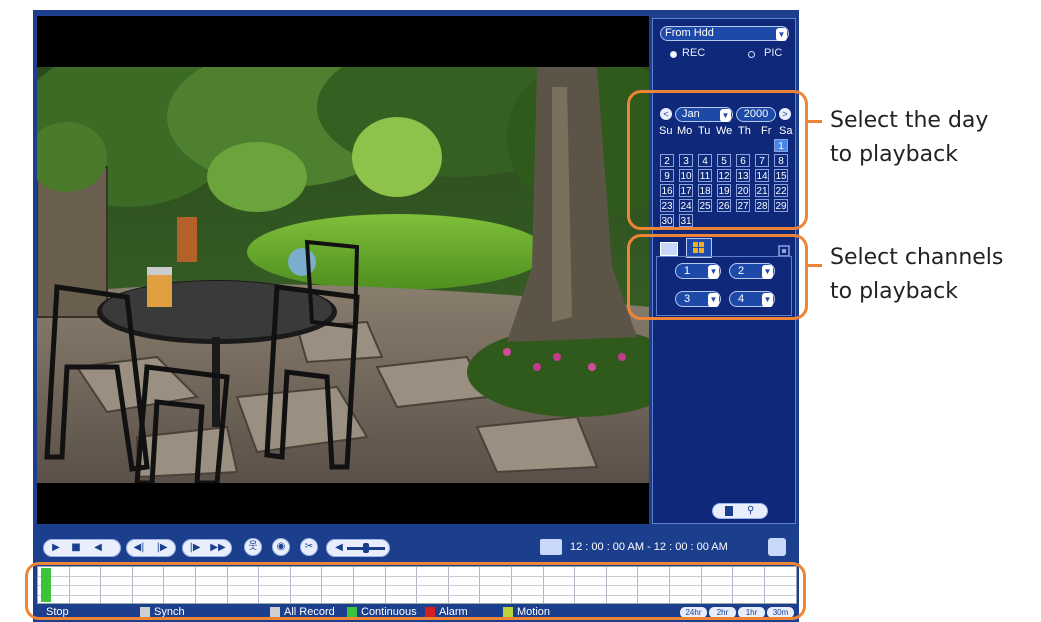  What do you see at coordinates (729, 511) in the screenshot?
I see `file-list-icon` at bounding box center [729, 511].